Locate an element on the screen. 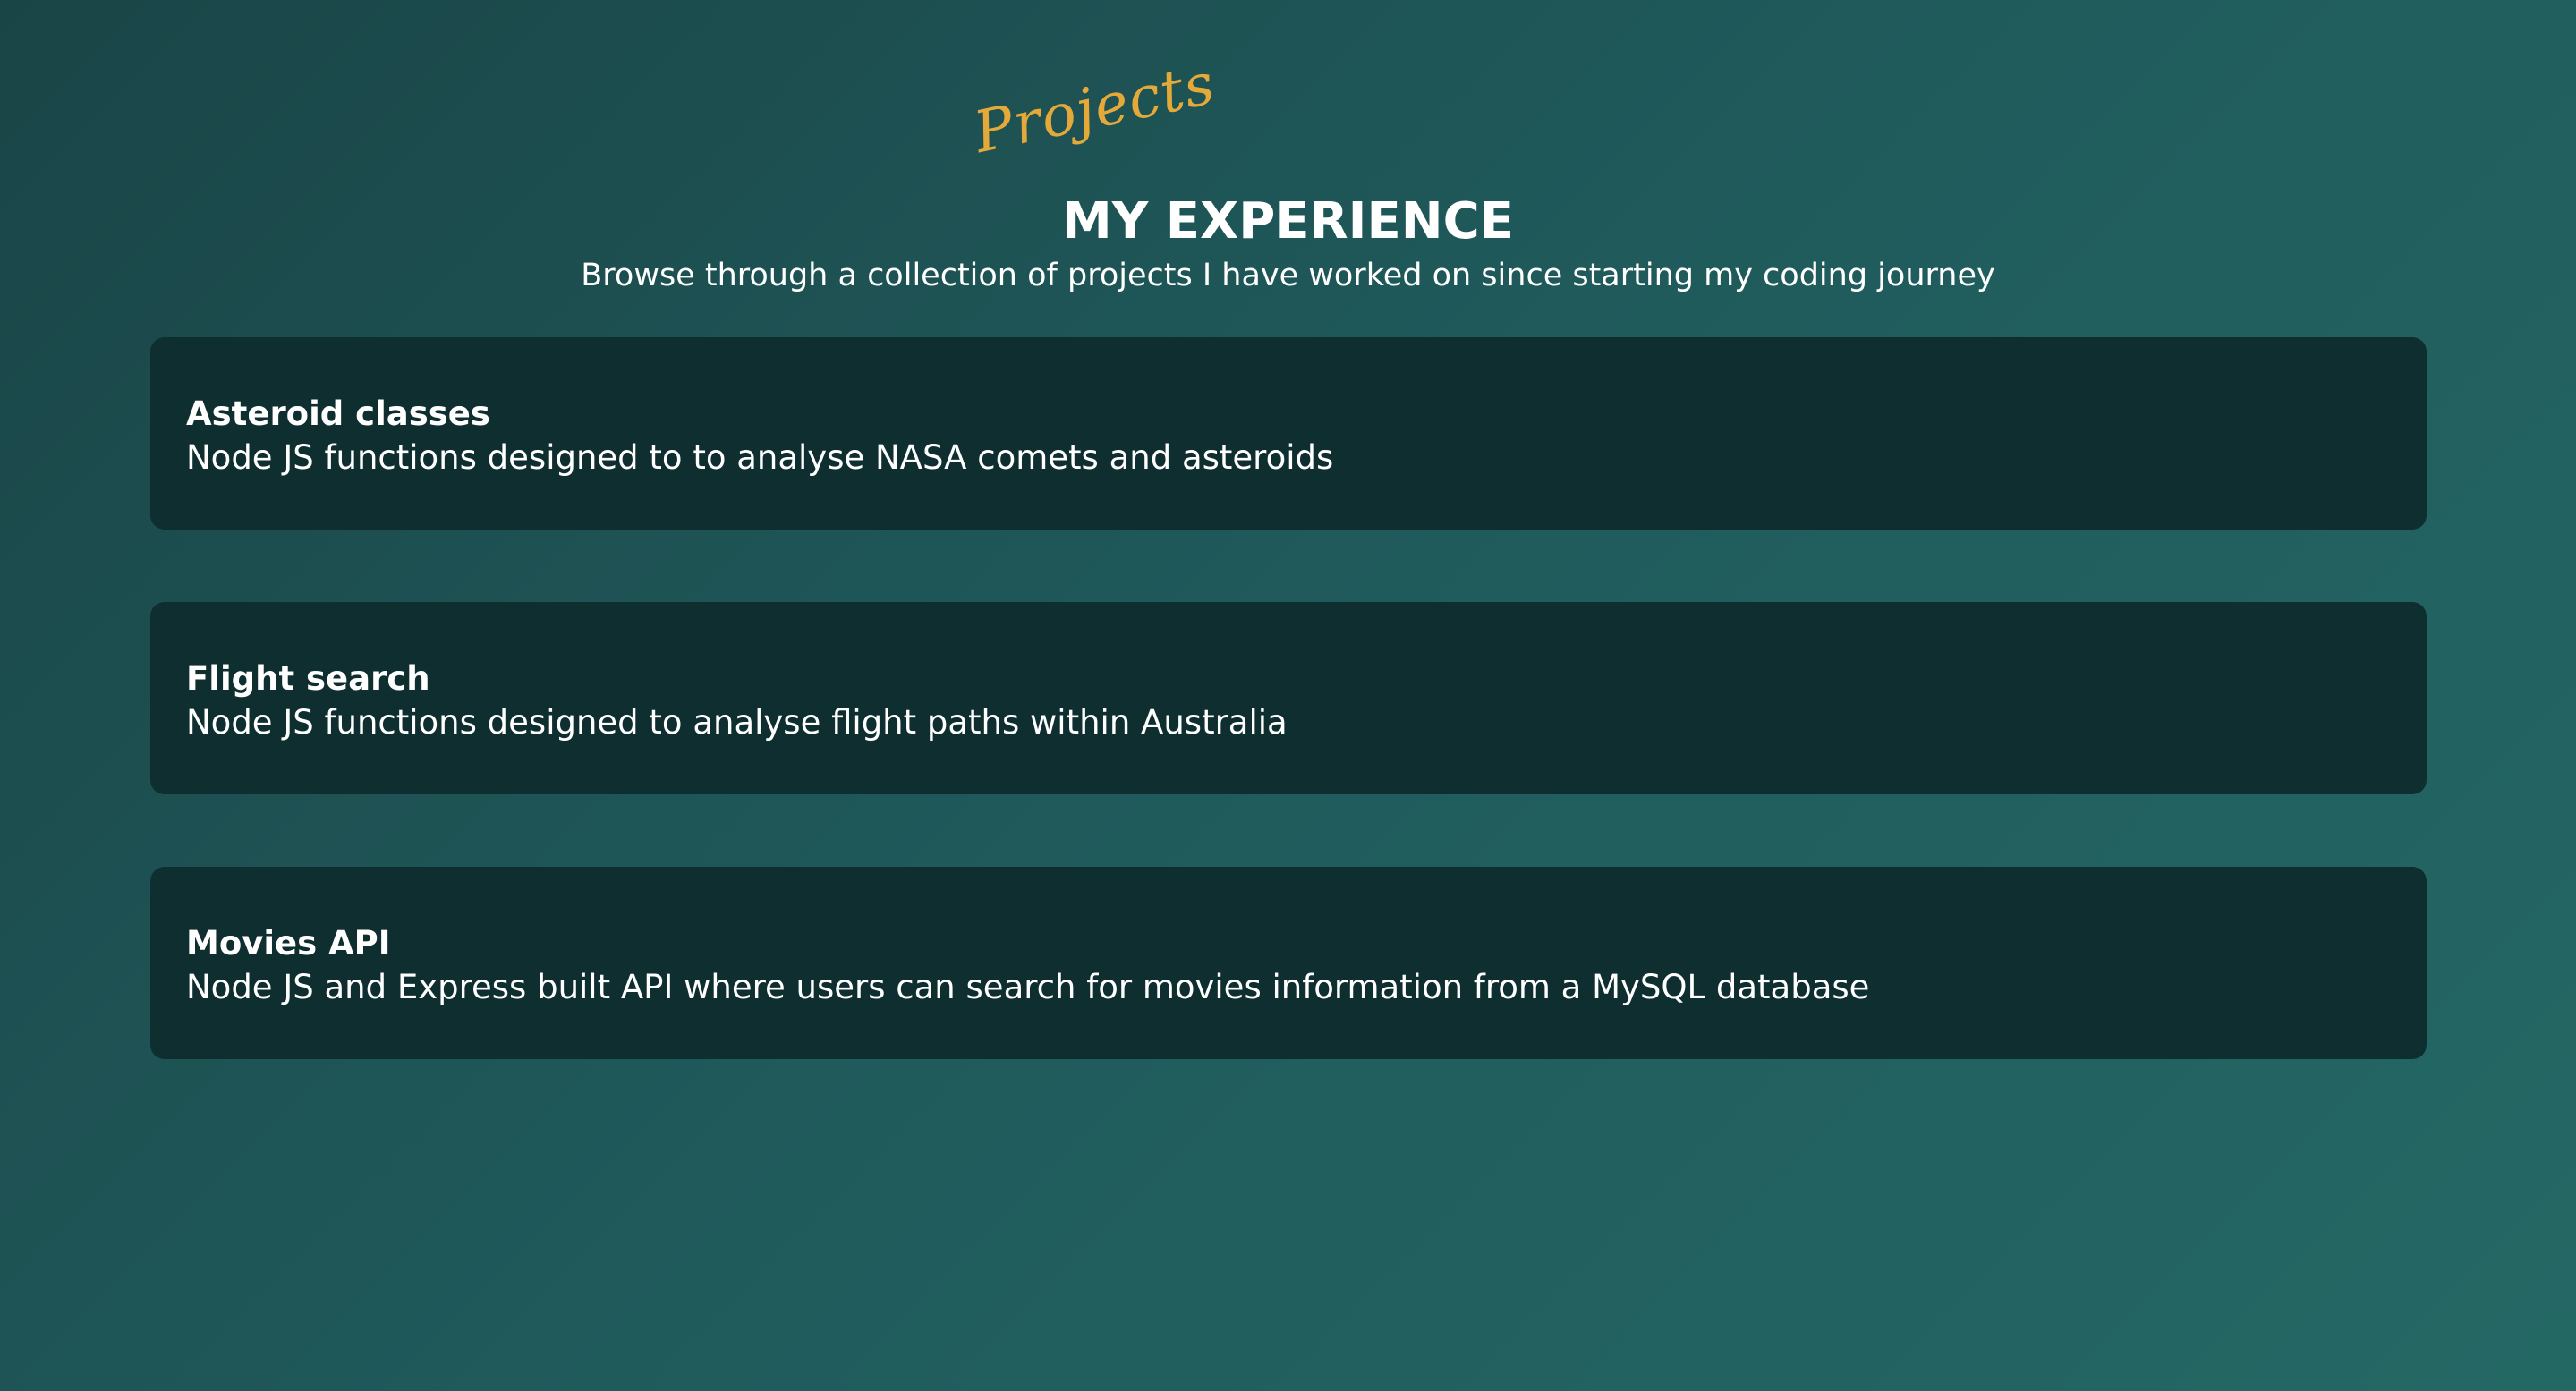 The width and height of the screenshot is (2576, 1391). project-title: Asteroid classes is located at coordinates (338, 413).